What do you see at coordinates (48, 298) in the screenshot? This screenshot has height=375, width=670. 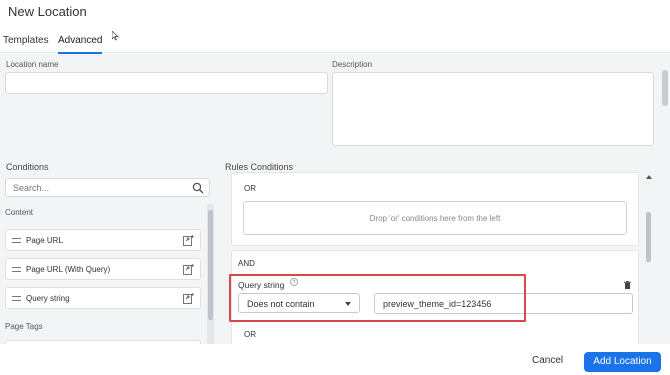 I see `condition-item-label: Query string` at bounding box center [48, 298].